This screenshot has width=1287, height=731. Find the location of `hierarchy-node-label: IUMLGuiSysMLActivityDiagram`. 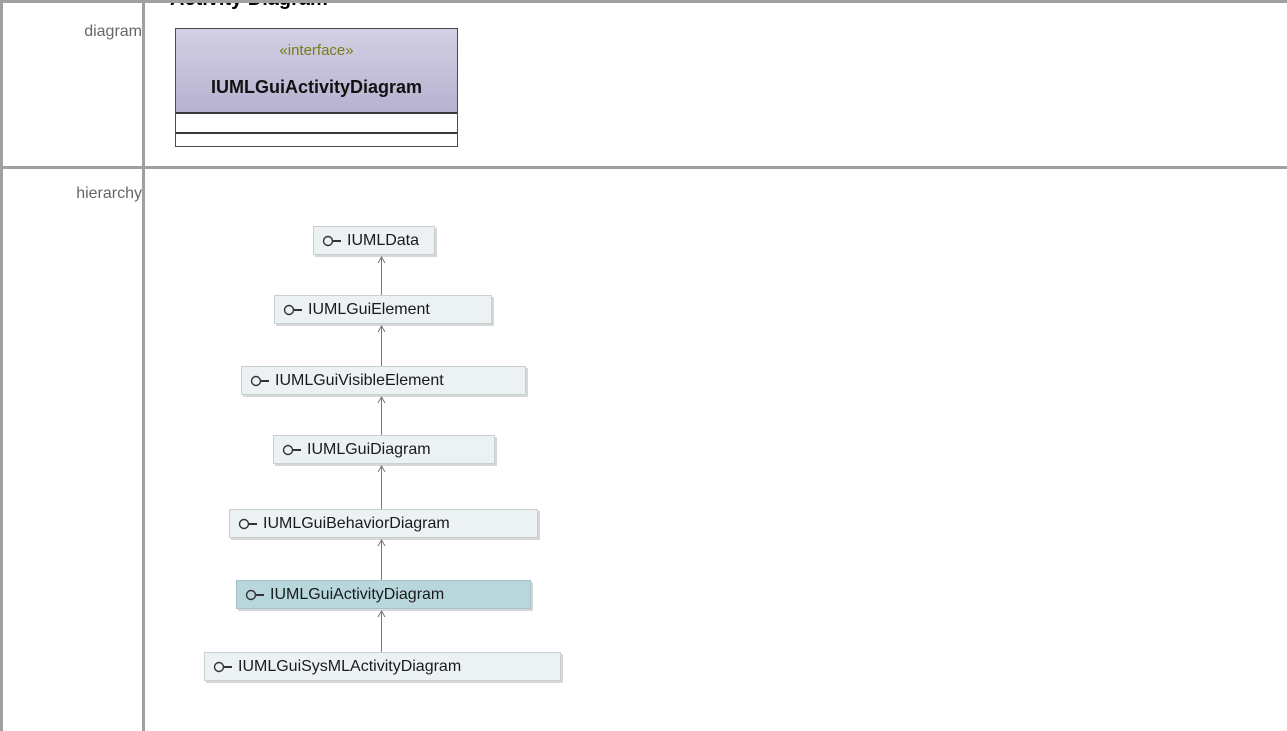

hierarchy-node-label: IUMLGuiSysMLActivityDiagram is located at coordinates (350, 666).